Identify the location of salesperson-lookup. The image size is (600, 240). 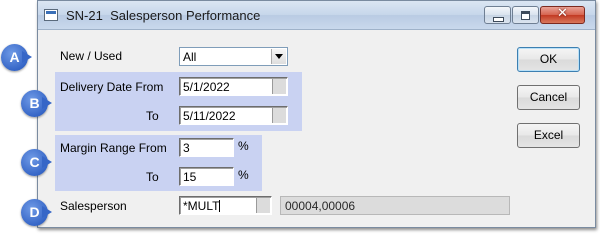
(263, 205).